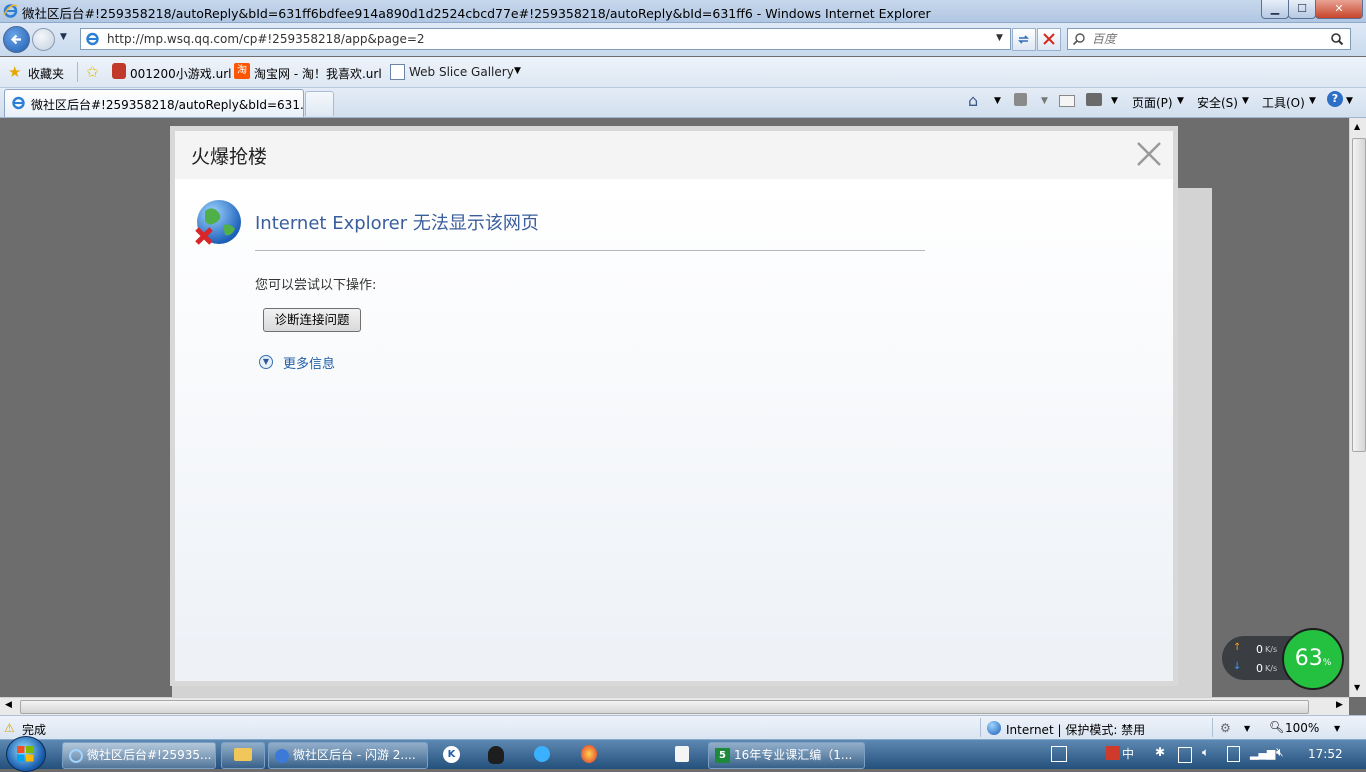 The image size is (1366, 772). What do you see at coordinates (1283, 102) in the screenshot?
I see `tools-menu: 工具(O)` at bounding box center [1283, 102].